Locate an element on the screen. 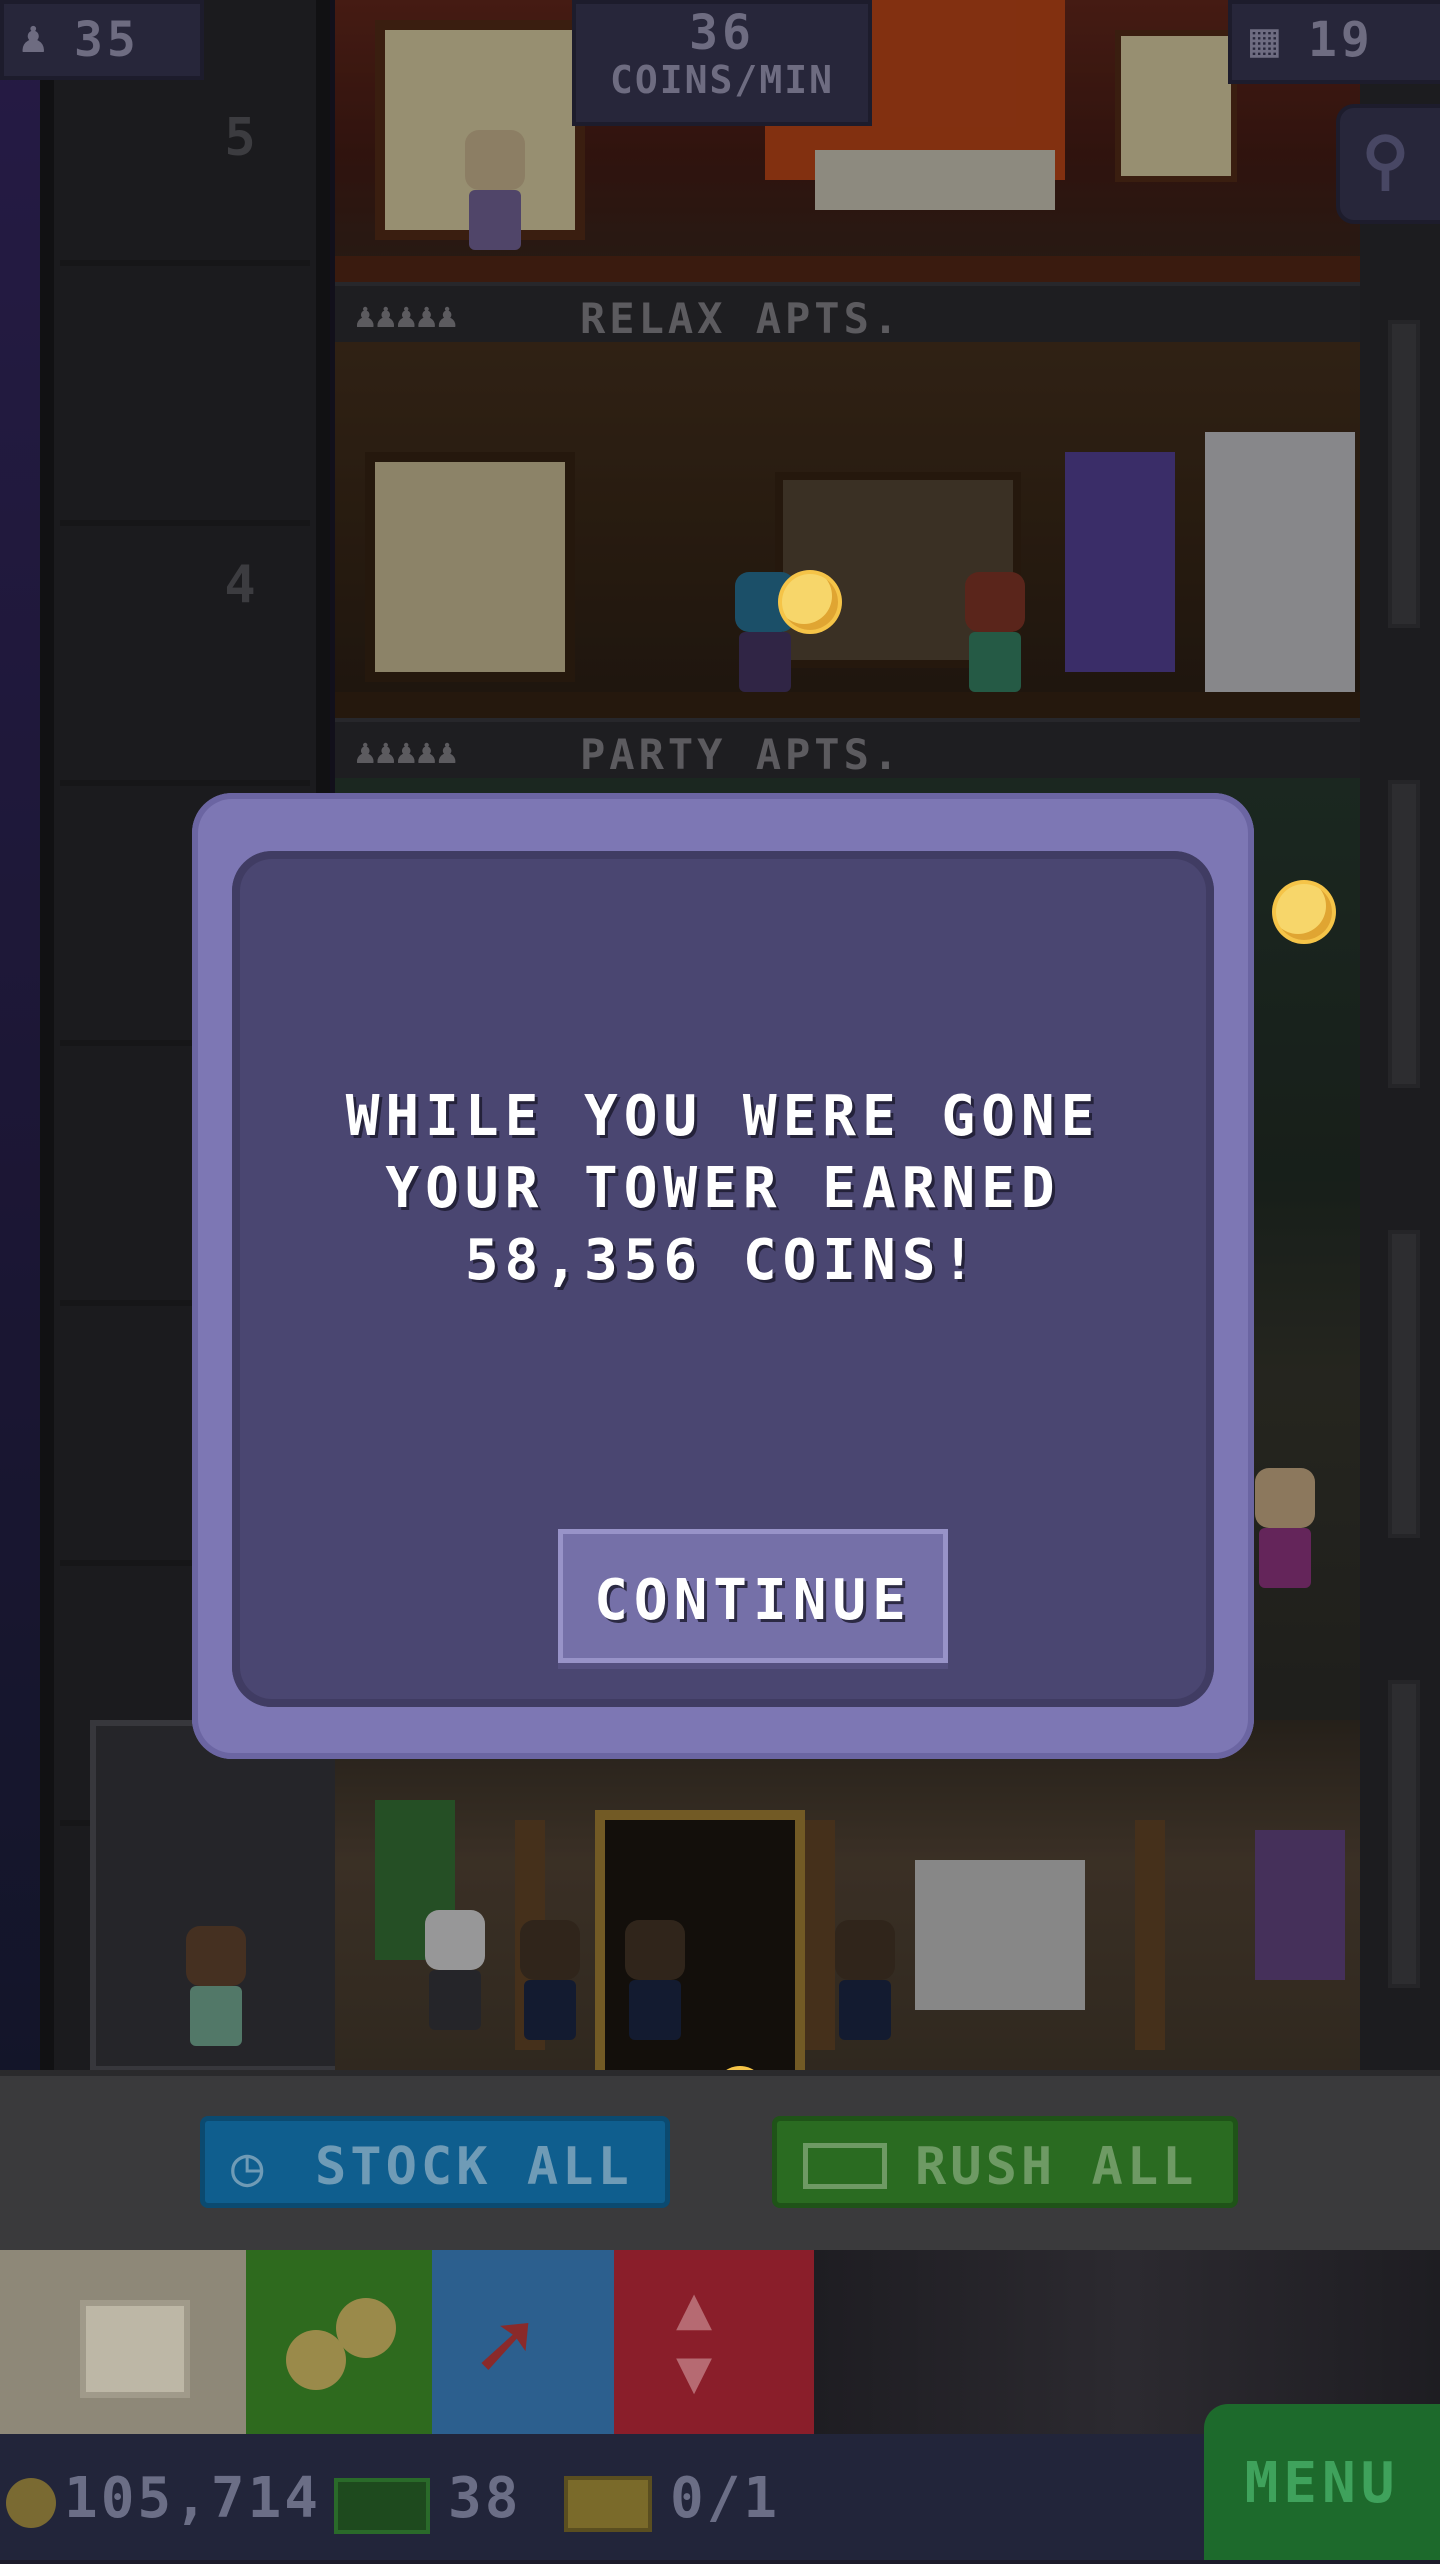  stock-all-button: ◷ STOCK ALL is located at coordinates (435, 2162).